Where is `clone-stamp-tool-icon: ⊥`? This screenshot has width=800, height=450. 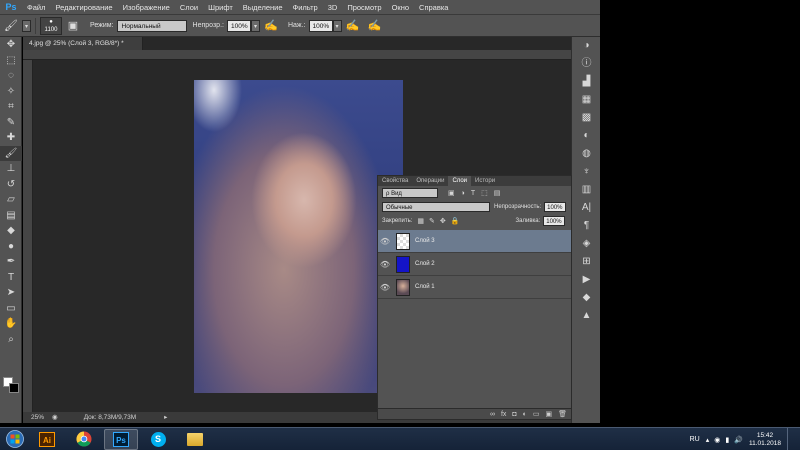
clone-stamp-tool-icon: ⊥ is located at coordinates (11, 169).